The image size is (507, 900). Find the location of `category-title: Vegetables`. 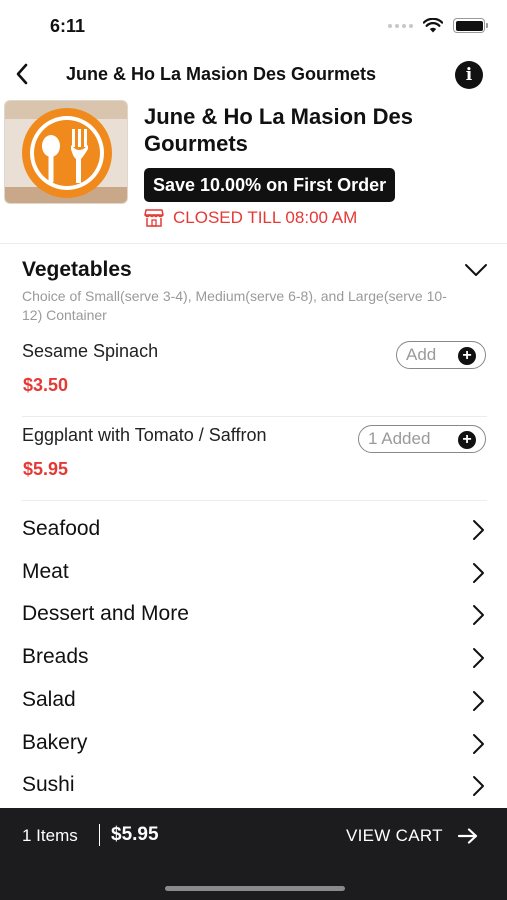

category-title: Vegetables is located at coordinates (77, 270).